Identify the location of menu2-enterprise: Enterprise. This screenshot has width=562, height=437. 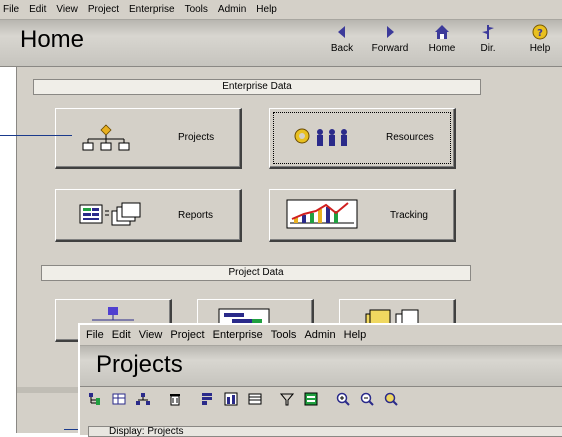
(238, 335).